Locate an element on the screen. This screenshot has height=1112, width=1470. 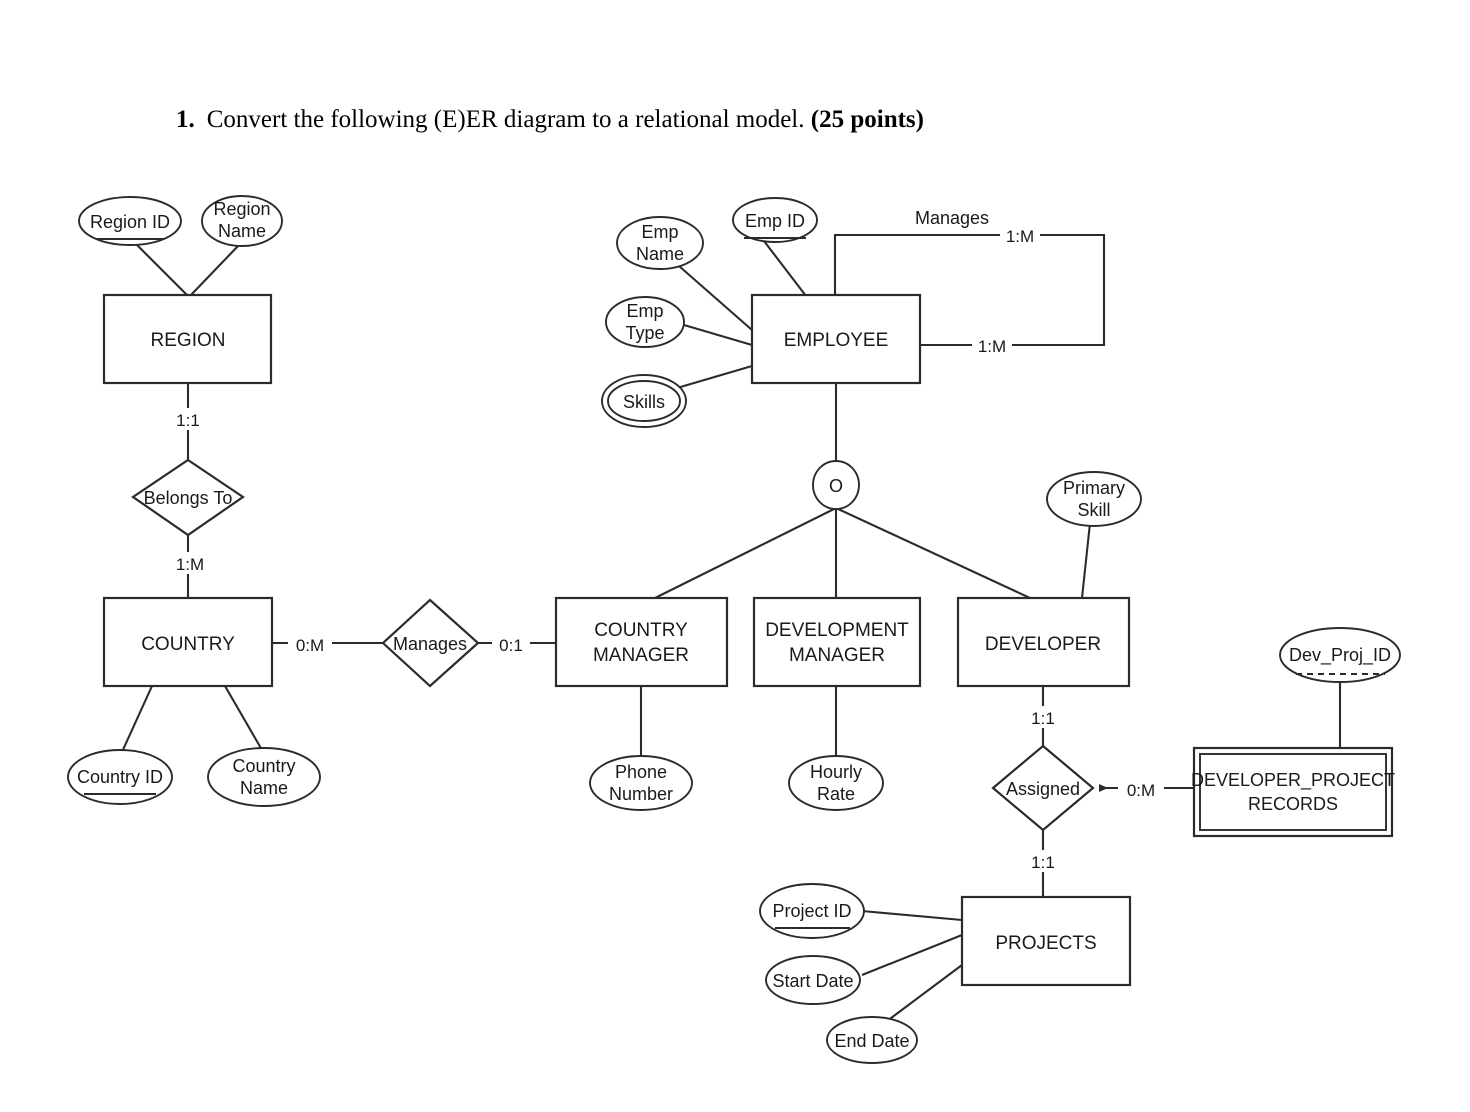
attribute-skills-label: Skills is located at coordinates (644, 402).